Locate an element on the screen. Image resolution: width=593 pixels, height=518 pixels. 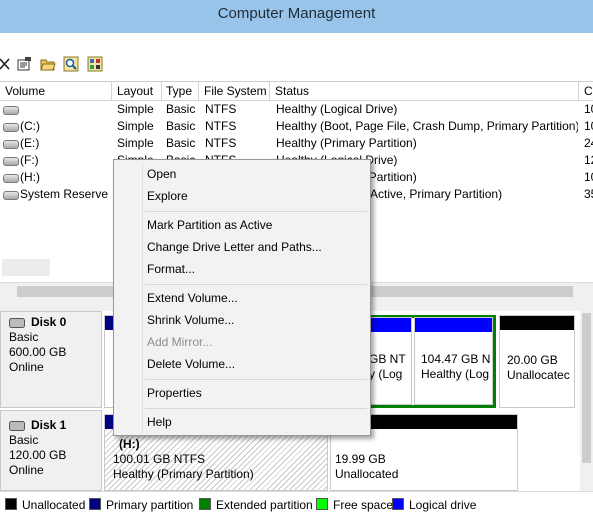
cell-volume: (H:) is located at coordinates (30, 177).